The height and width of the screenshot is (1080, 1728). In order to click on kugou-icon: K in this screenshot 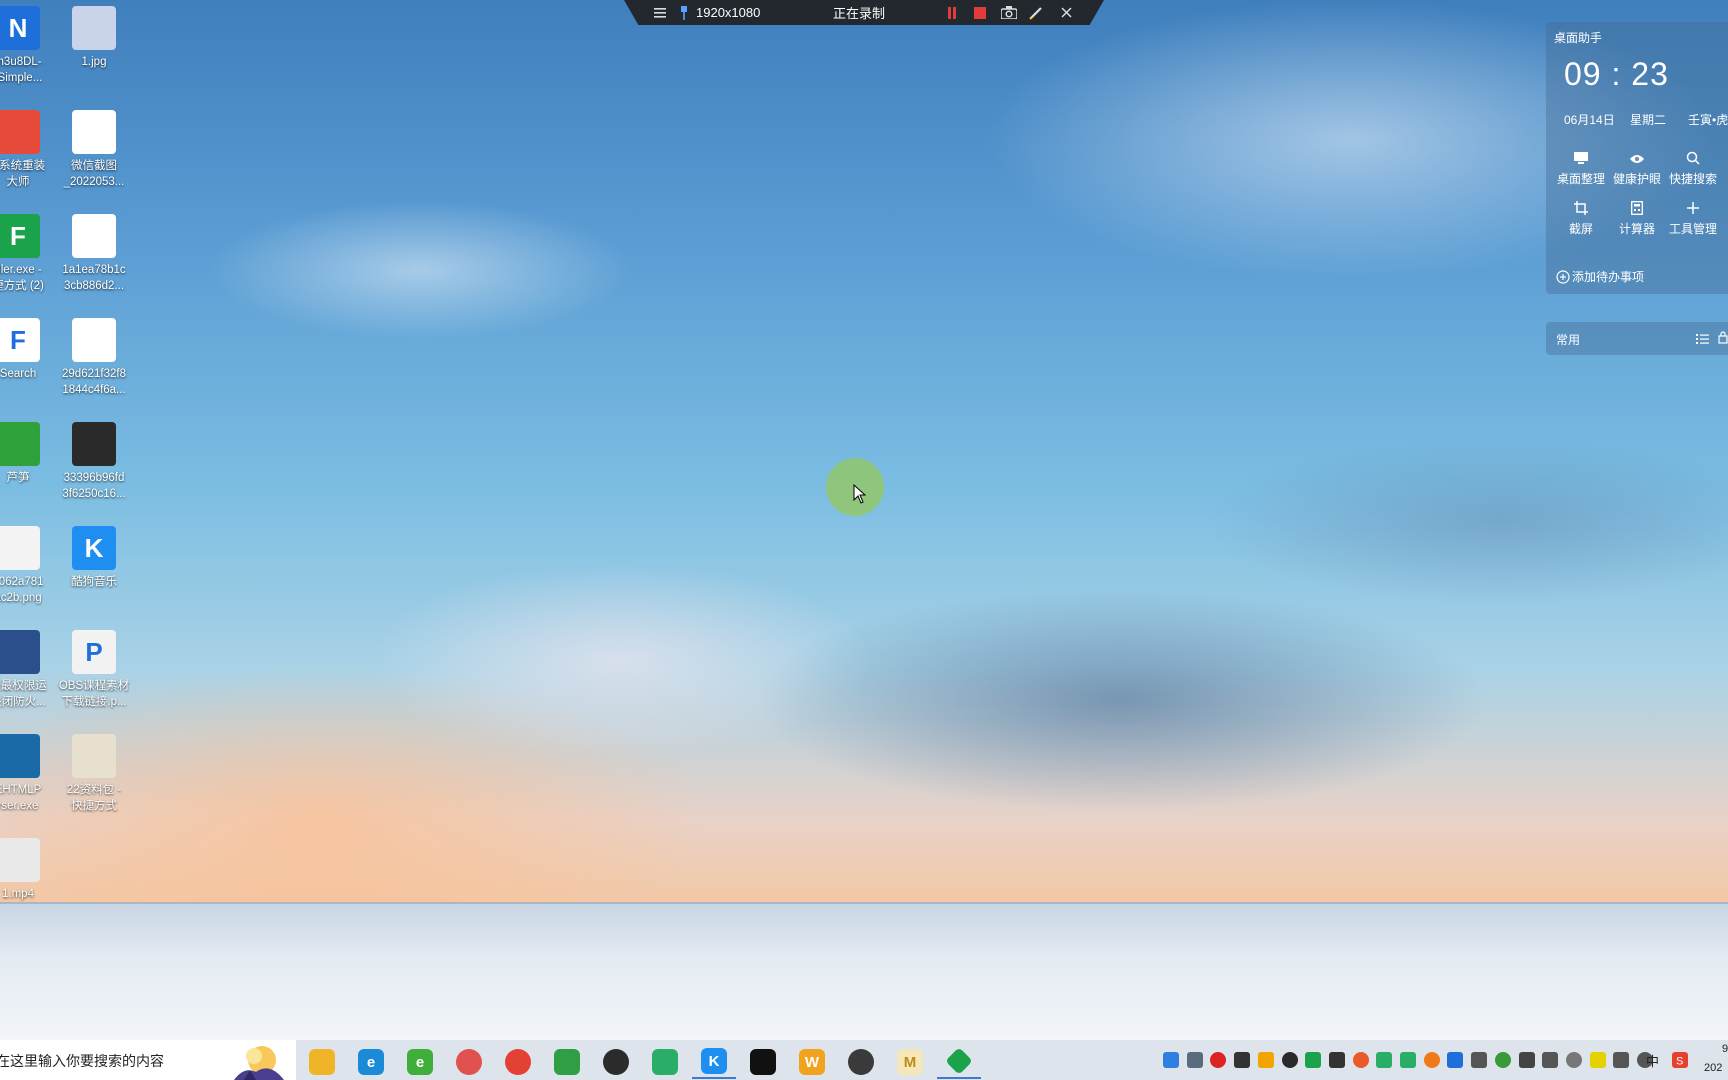, I will do `click(714, 1061)`.